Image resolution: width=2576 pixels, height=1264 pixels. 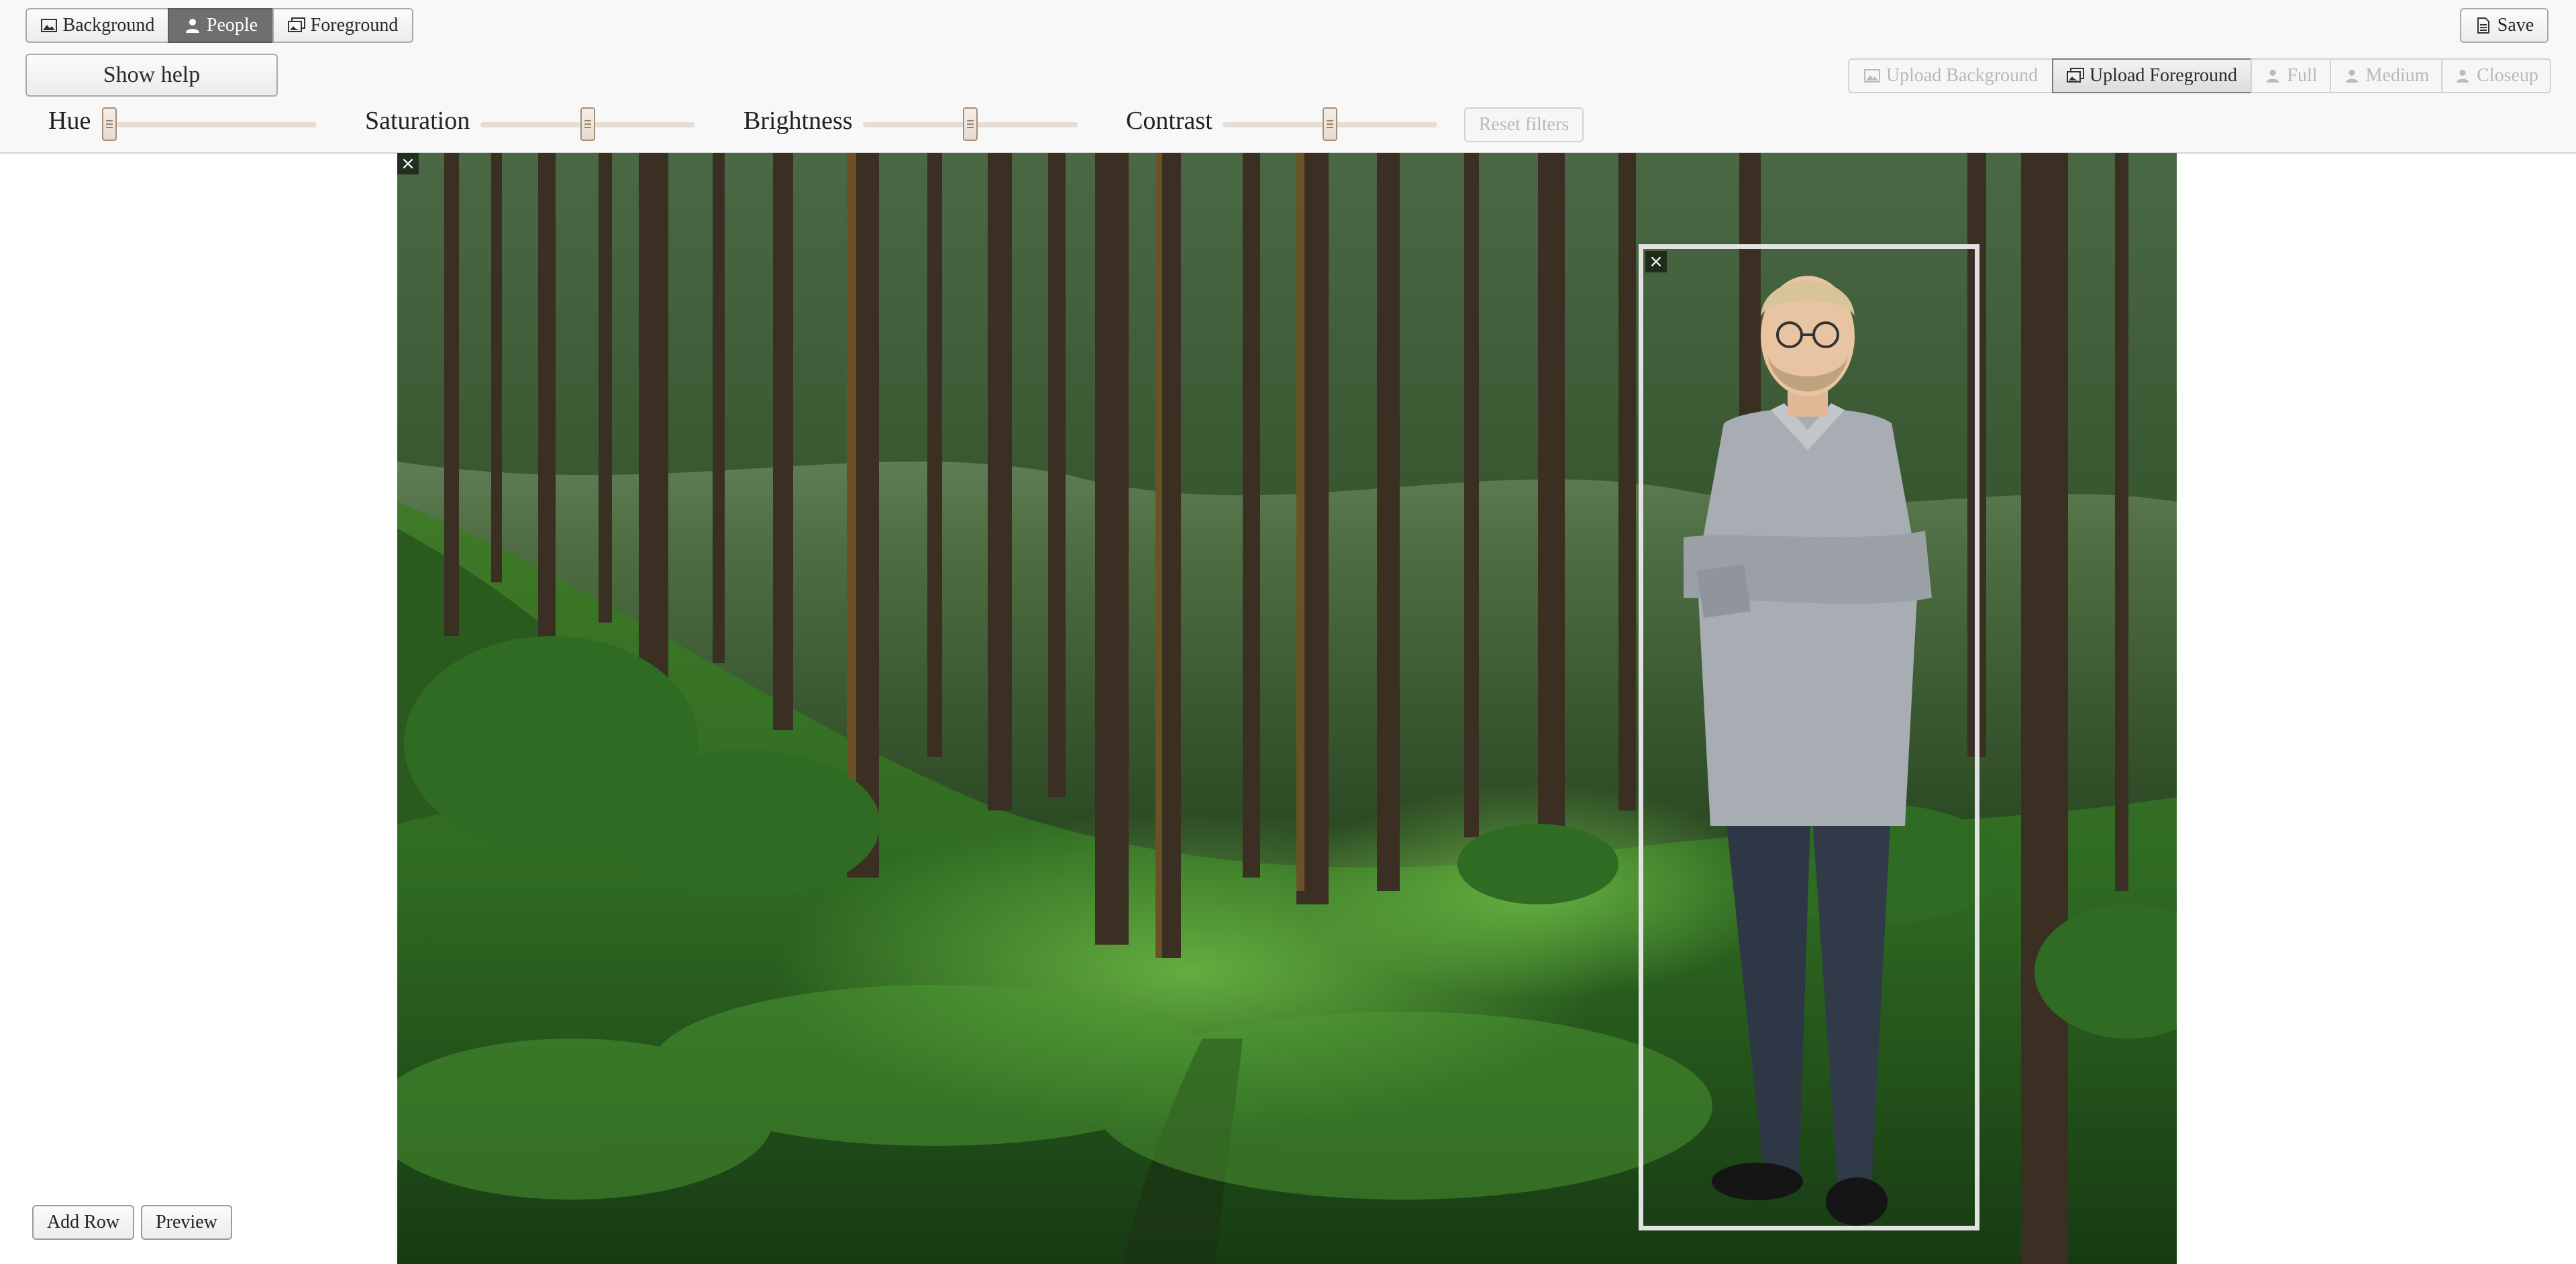 I want to click on tab-background: Background, so click(x=97, y=25).